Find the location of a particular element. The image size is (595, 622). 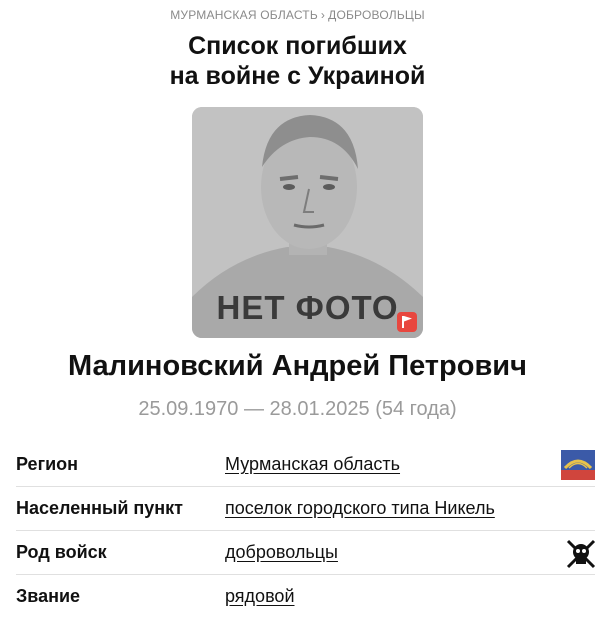

page-title-line-1: Список погибших is located at coordinates (297, 46).